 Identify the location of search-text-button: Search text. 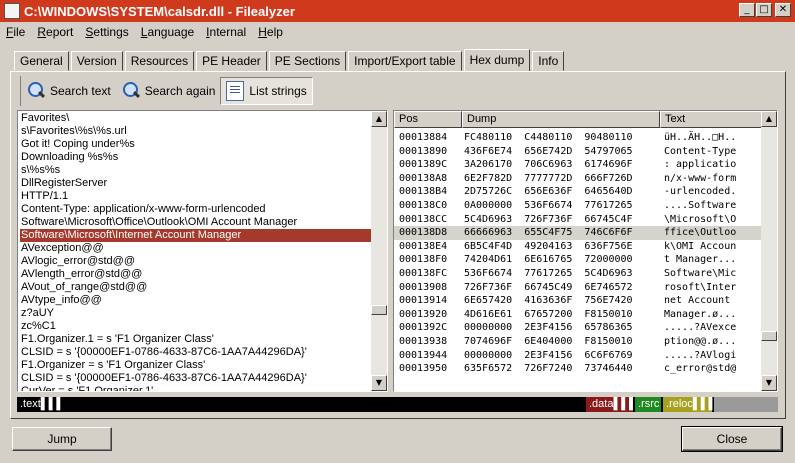
(68, 91).